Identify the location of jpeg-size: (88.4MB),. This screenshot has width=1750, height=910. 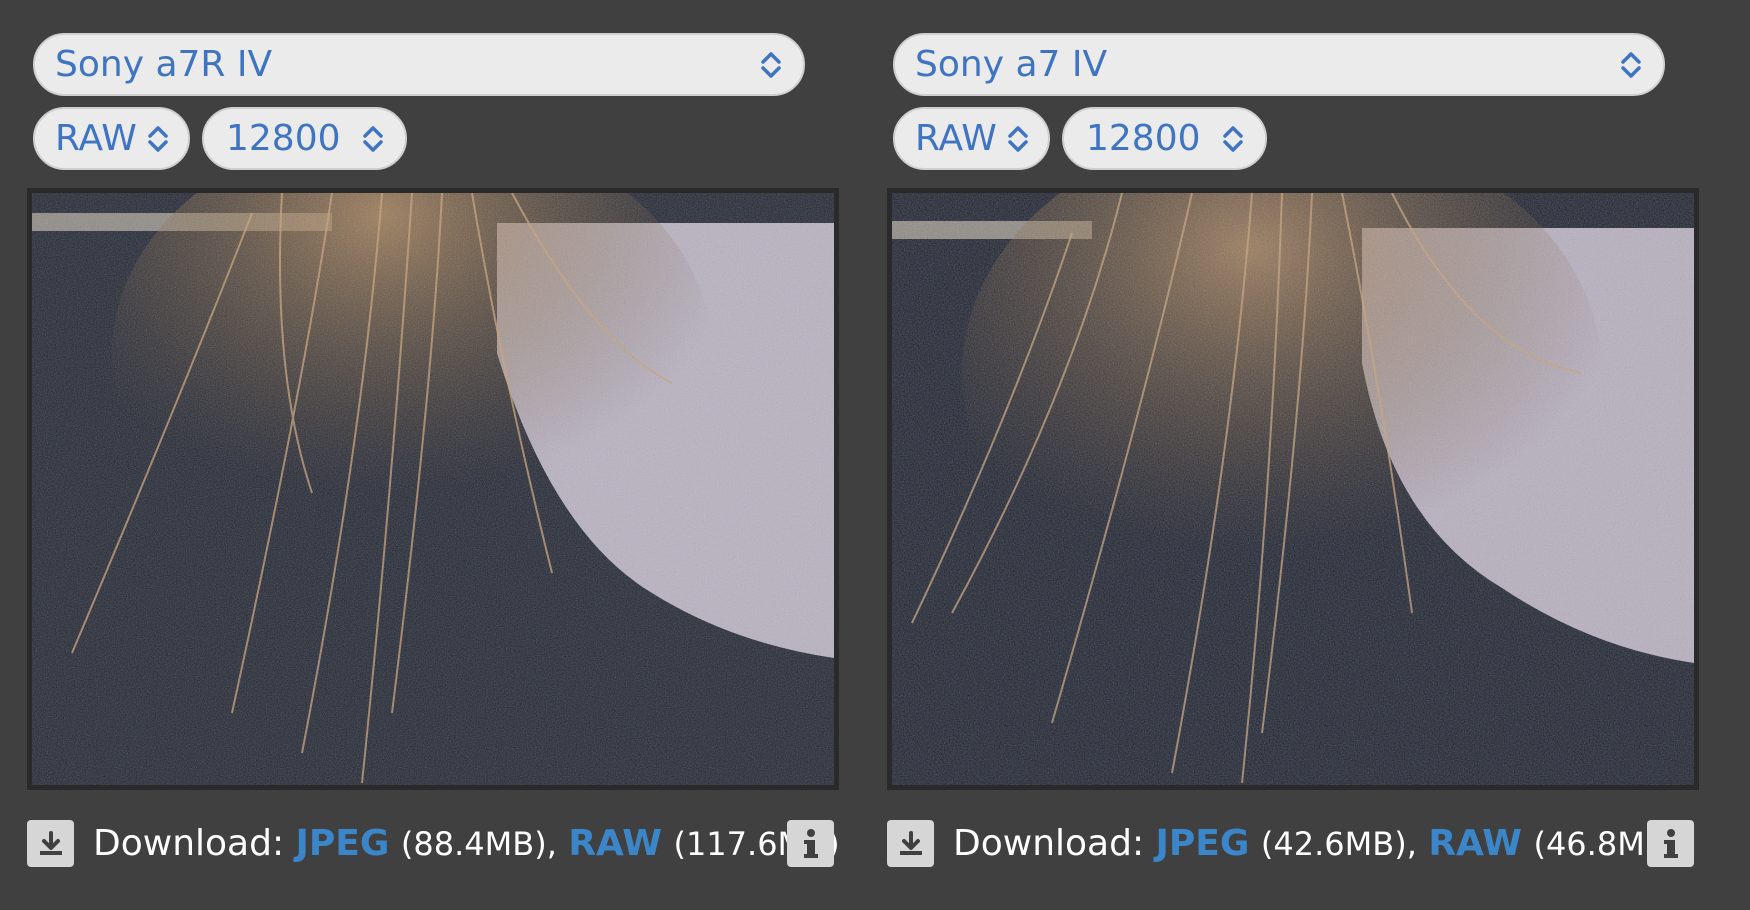
(478, 844).